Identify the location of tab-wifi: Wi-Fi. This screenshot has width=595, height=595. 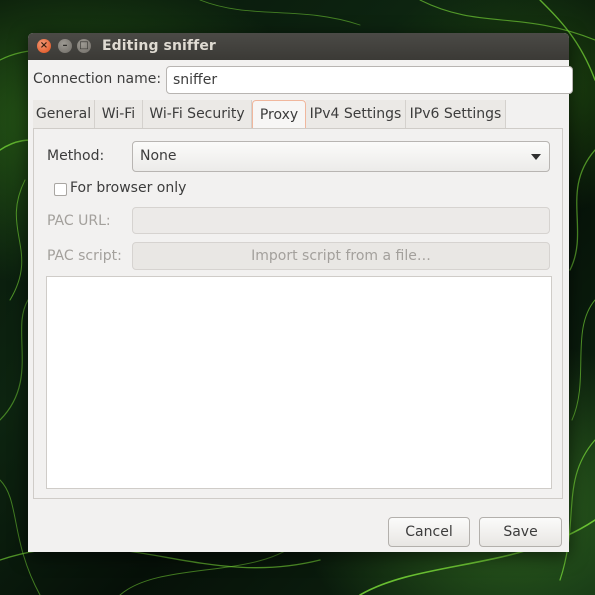
(119, 114).